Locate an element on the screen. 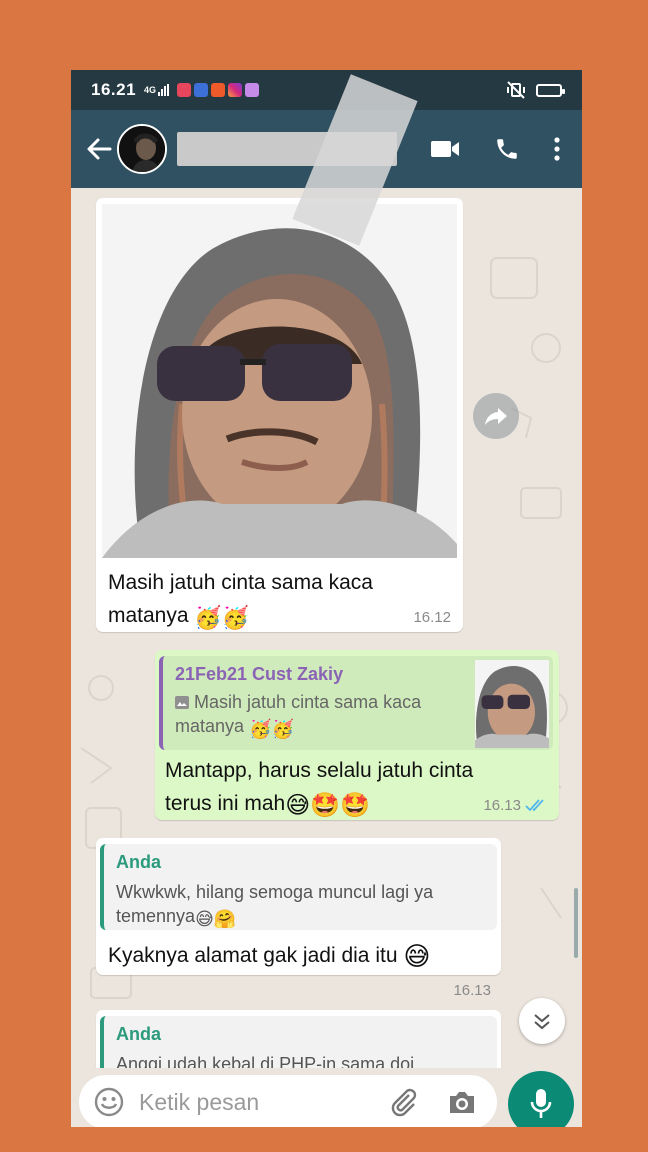  quote-text: Anggi udah kebal di PHP-in sama doi is located at coordinates (306, 1060).